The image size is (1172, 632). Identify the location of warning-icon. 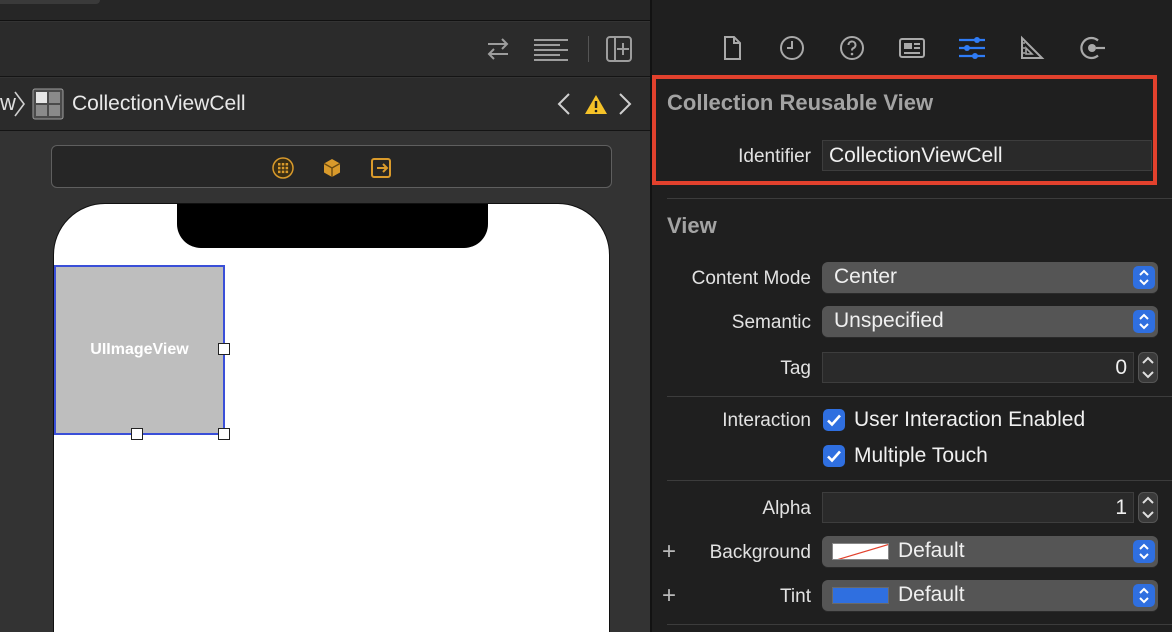
(596, 104).